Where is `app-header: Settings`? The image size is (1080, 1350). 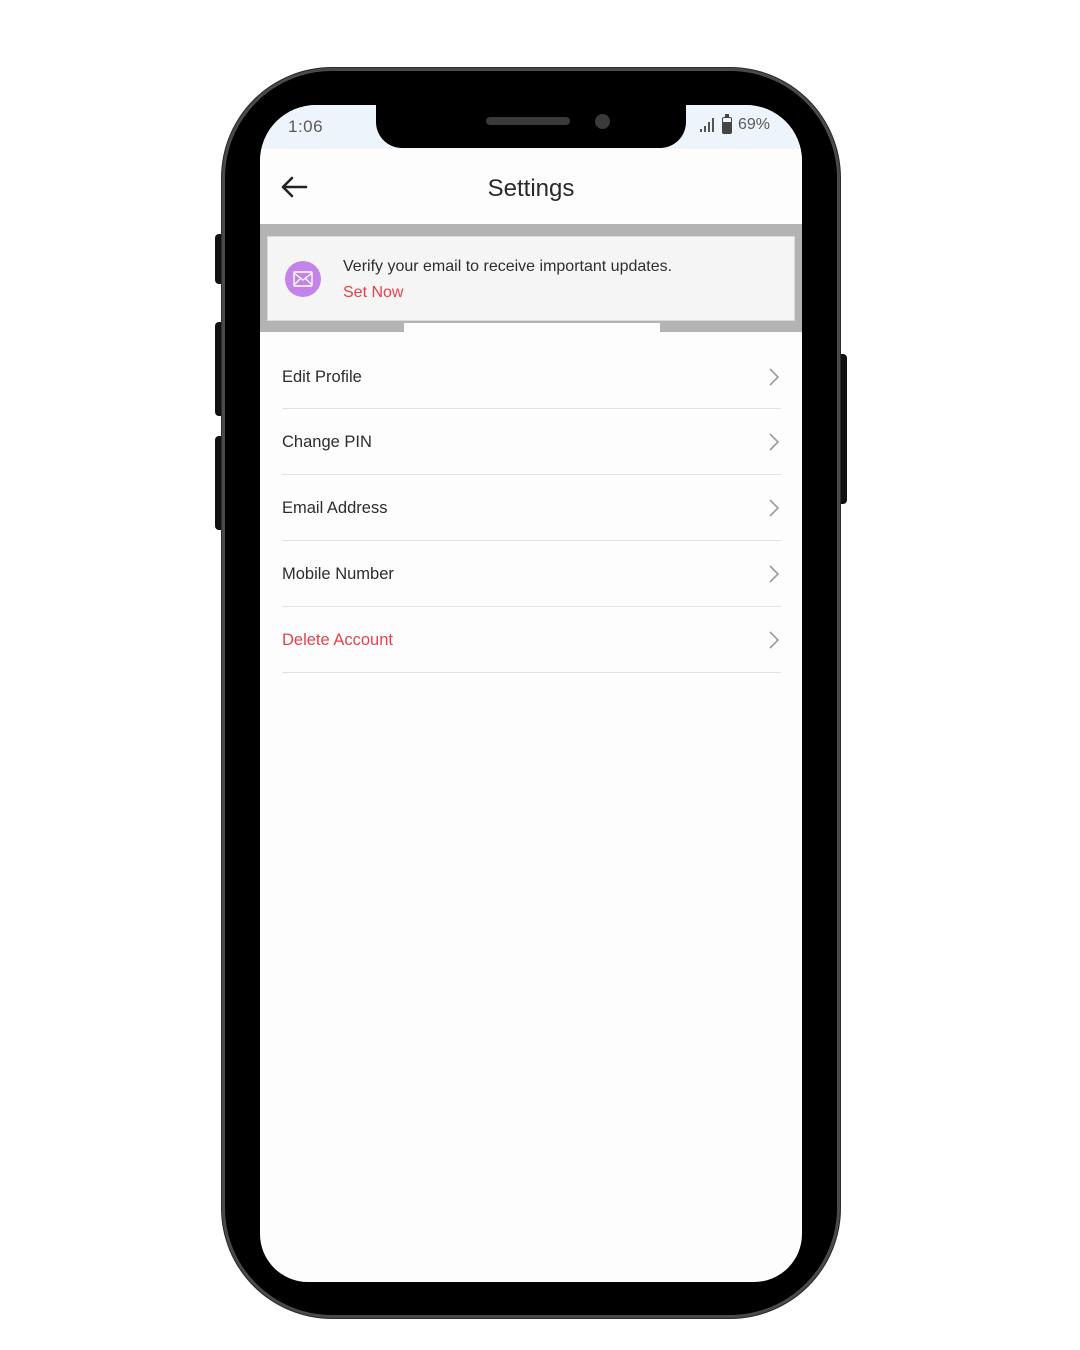 app-header: Settings is located at coordinates (531, 187).